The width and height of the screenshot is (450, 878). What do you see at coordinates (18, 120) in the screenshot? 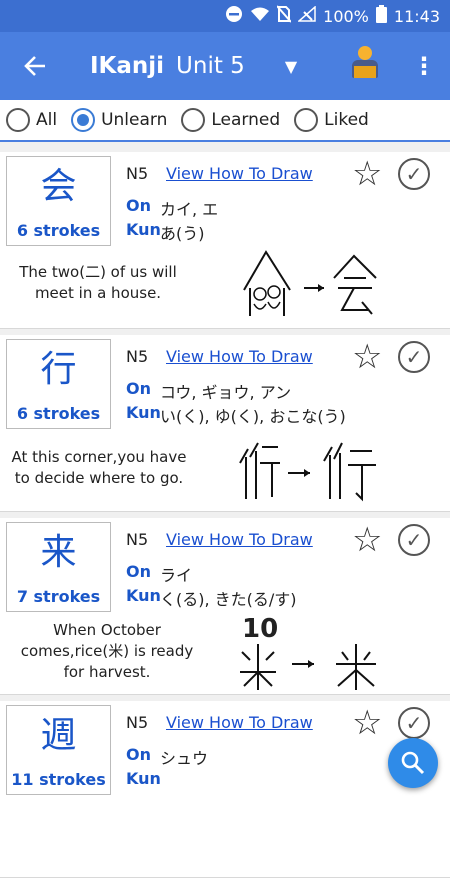
I see `radio-all` at bounding box center [18, 120].